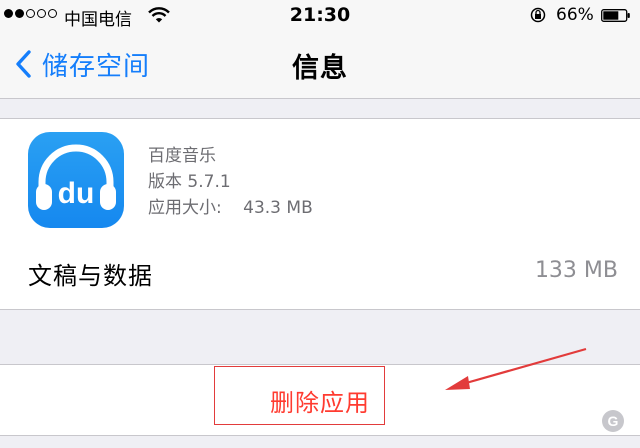 This screenshot has width=640, height=448. What do you see at coordinates (182, 156) in the screenshot?
I see `app-name: 百度音乐` at bounding box center [182, 156].